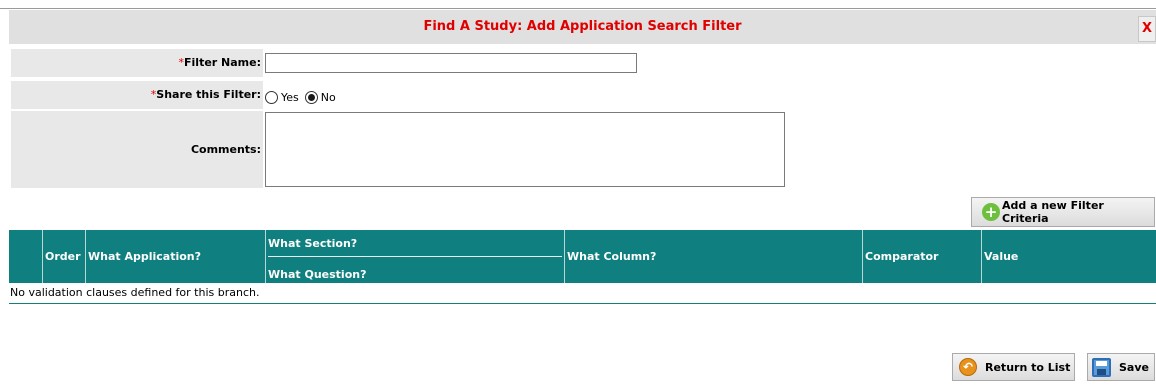  I want to click on col-value: Value, so click(1068, 256).